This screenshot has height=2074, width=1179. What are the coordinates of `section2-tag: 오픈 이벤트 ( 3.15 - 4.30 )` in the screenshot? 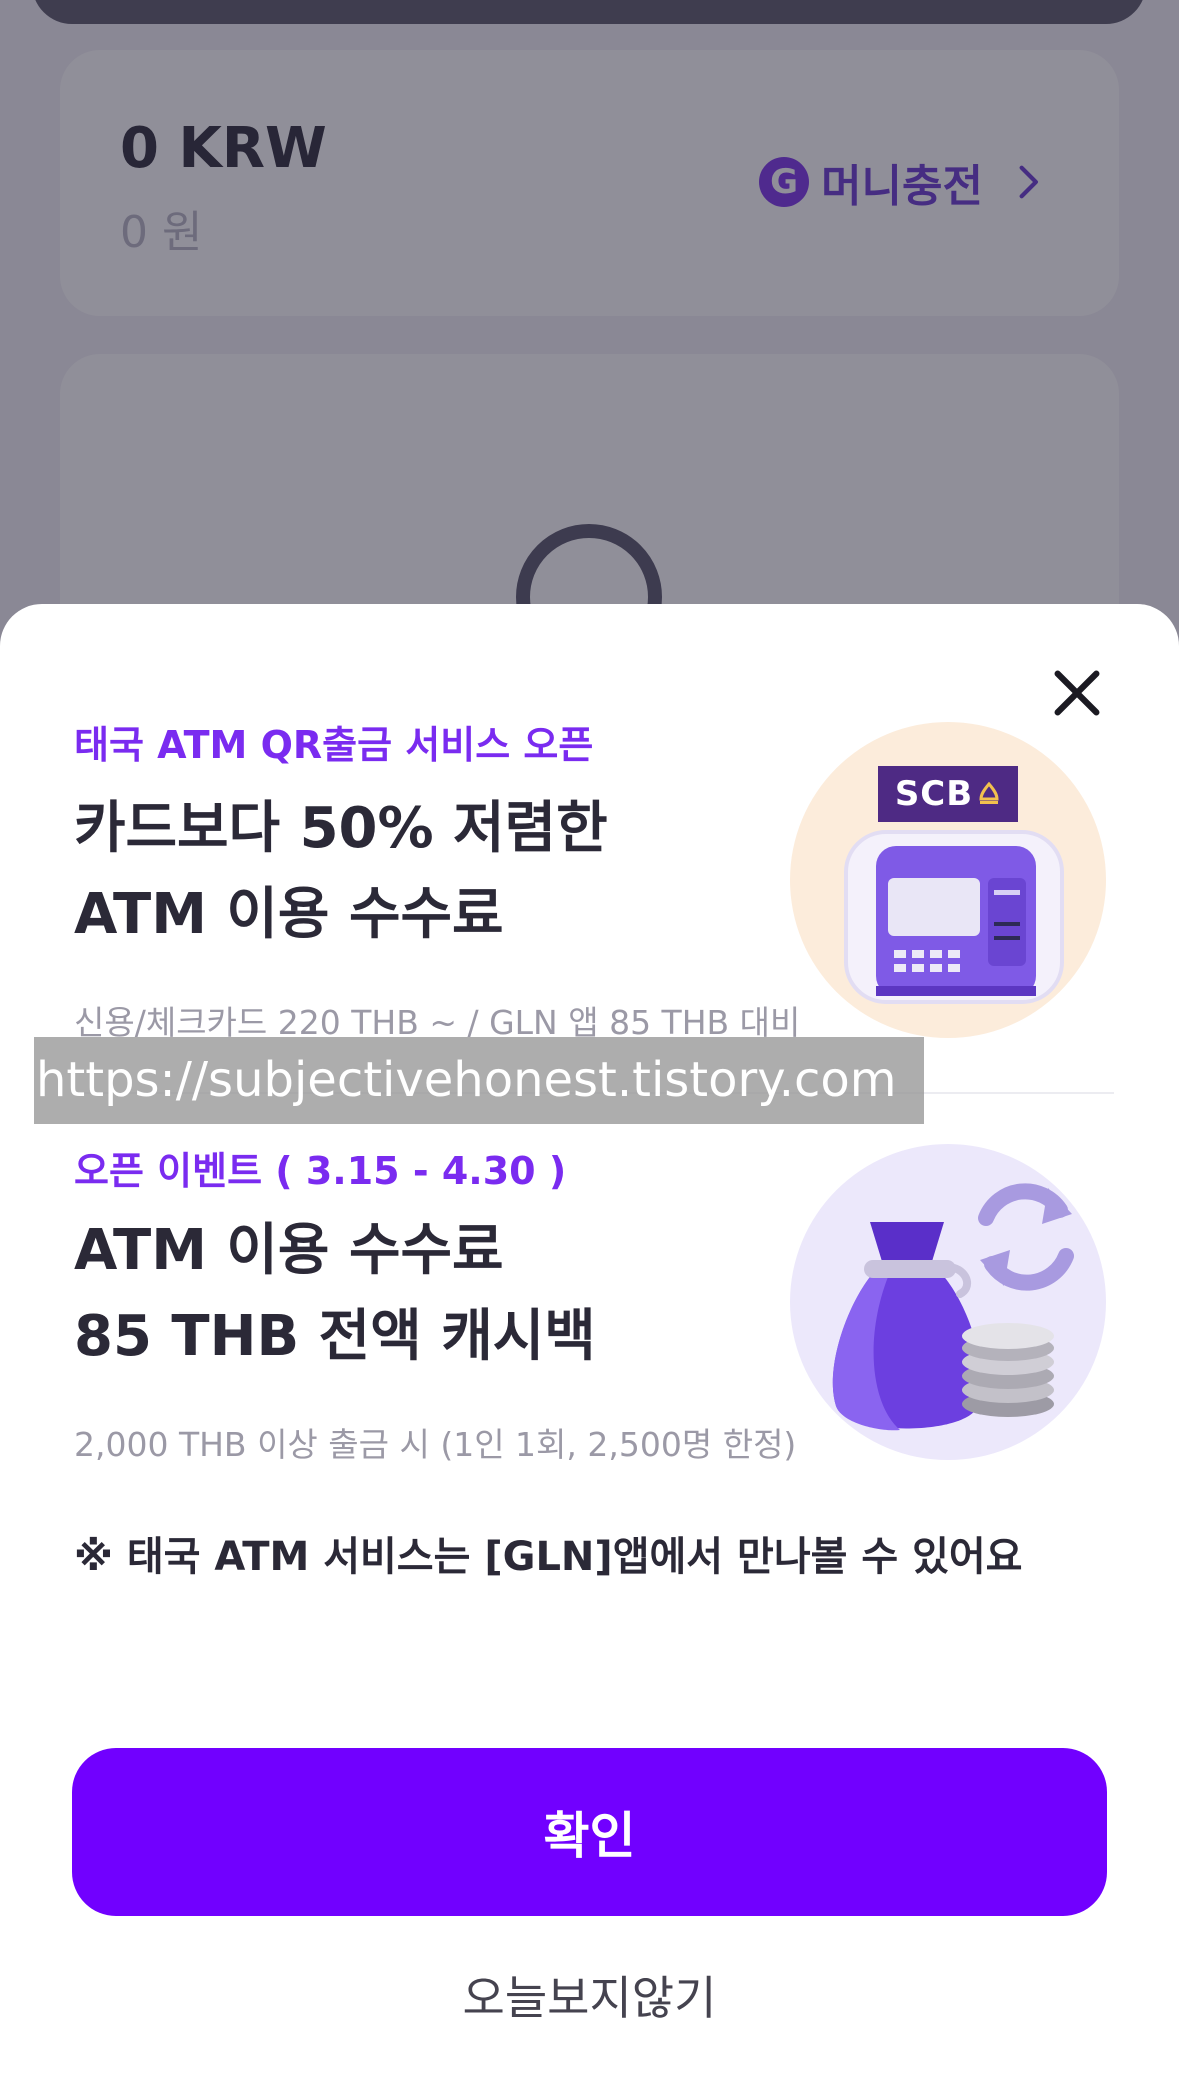 It's located at (320, 1171).